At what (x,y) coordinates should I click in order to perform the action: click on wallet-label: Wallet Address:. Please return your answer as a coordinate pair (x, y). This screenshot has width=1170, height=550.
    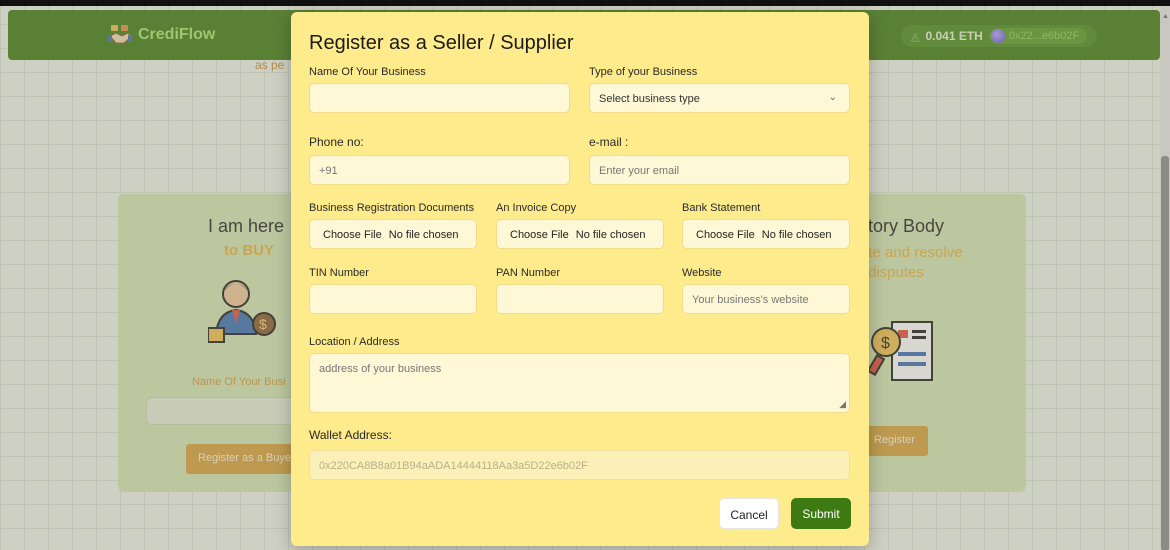
    Looking at the image, I should click on (350, 435).